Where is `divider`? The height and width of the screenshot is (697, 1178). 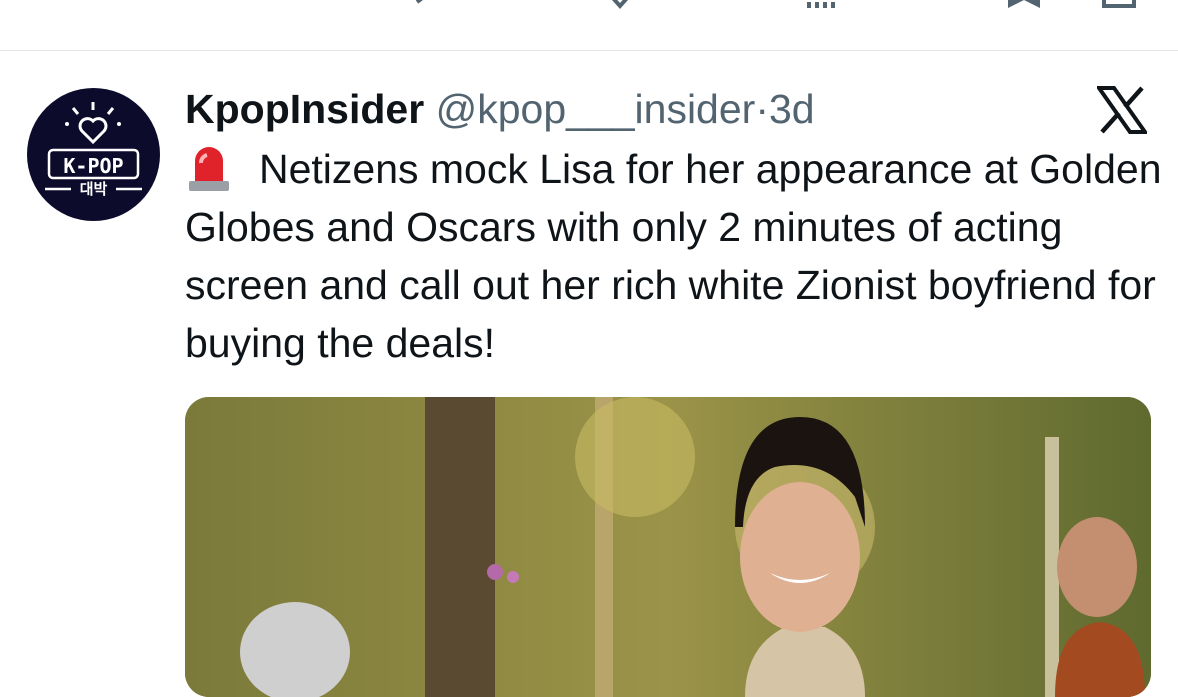
divider is located at coordinates (589, 50).